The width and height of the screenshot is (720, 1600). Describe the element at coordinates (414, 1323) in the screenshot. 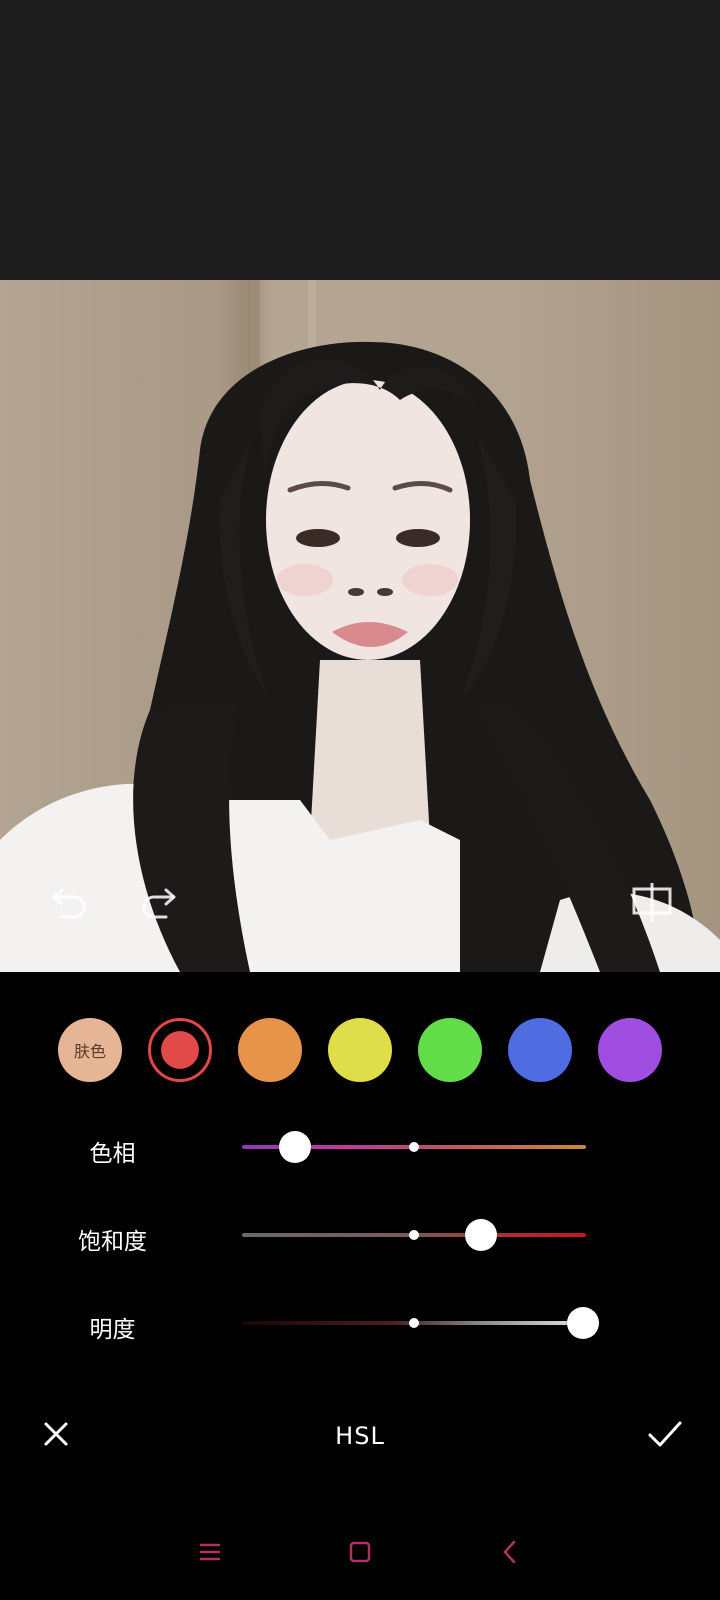

I see `lightness-center-marker` at that location.